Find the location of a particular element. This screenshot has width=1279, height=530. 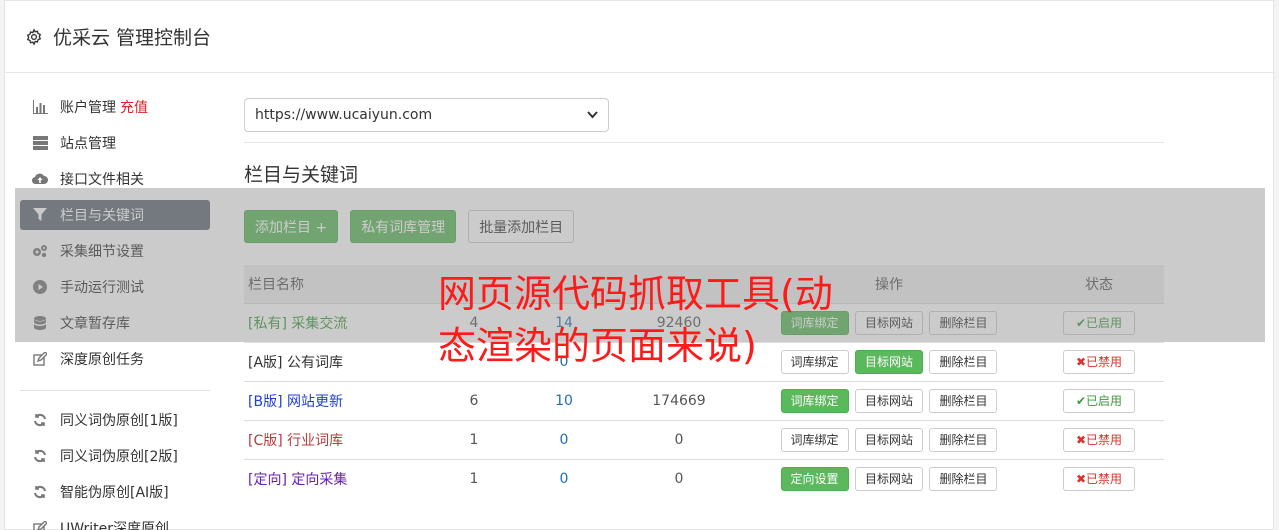

table-row: [定向] 定向采集 1 0 0 定向设置 目标网站 删除栏目 ✖已禁用 is located at coordinates (704, 478).